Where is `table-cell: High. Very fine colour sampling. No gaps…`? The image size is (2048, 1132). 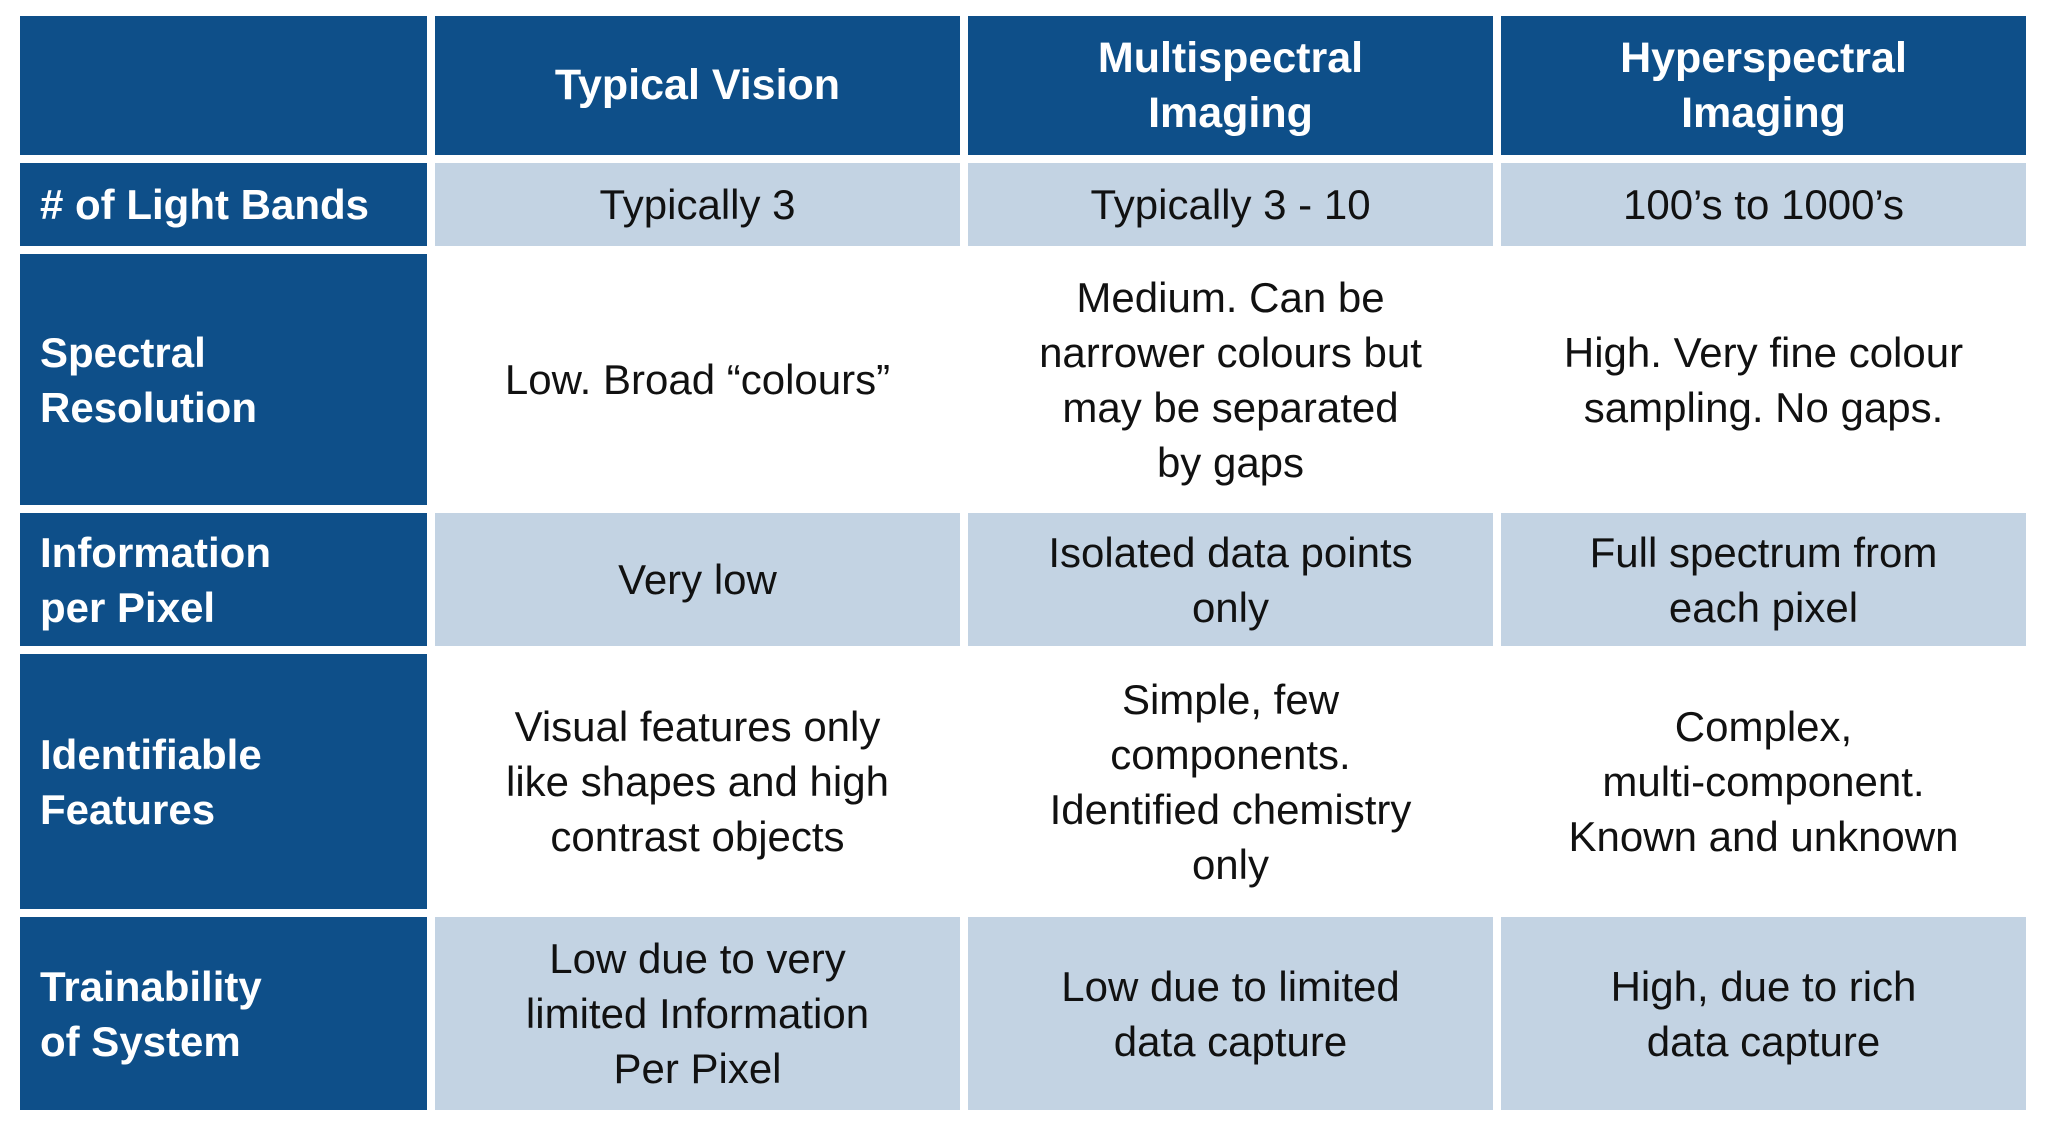 table-cell: High. Very fine colour sampling. No gaps… is located at coordinates (1763, 379).